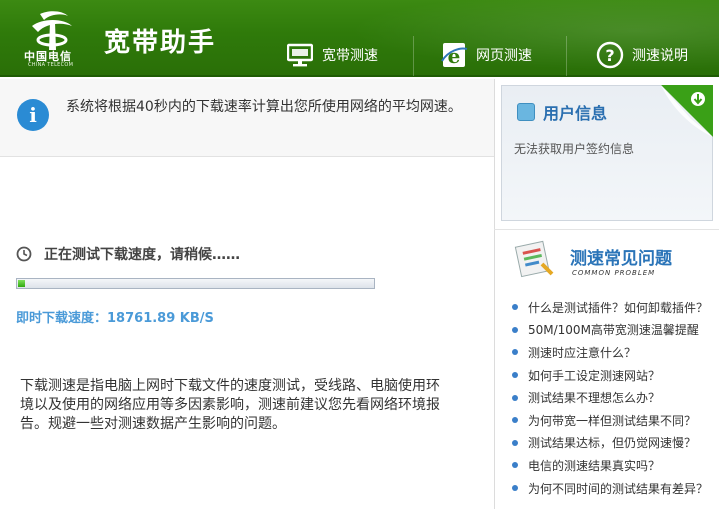 This screenshot has height=509, width=719. Describe the element at coordinates (264, 107) in the screenshot. I see `info-text: 系统将根据40秒内的下载速率计算出您所使用网络的平均网速。` at that location.